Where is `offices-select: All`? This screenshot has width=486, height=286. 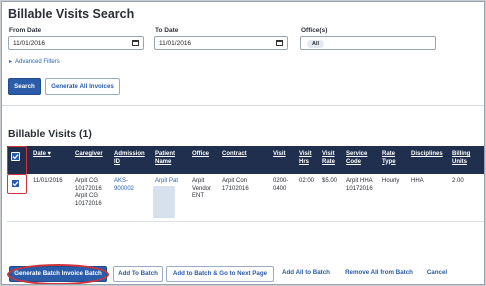 offices-select: All is located at coordinates (368, 43).